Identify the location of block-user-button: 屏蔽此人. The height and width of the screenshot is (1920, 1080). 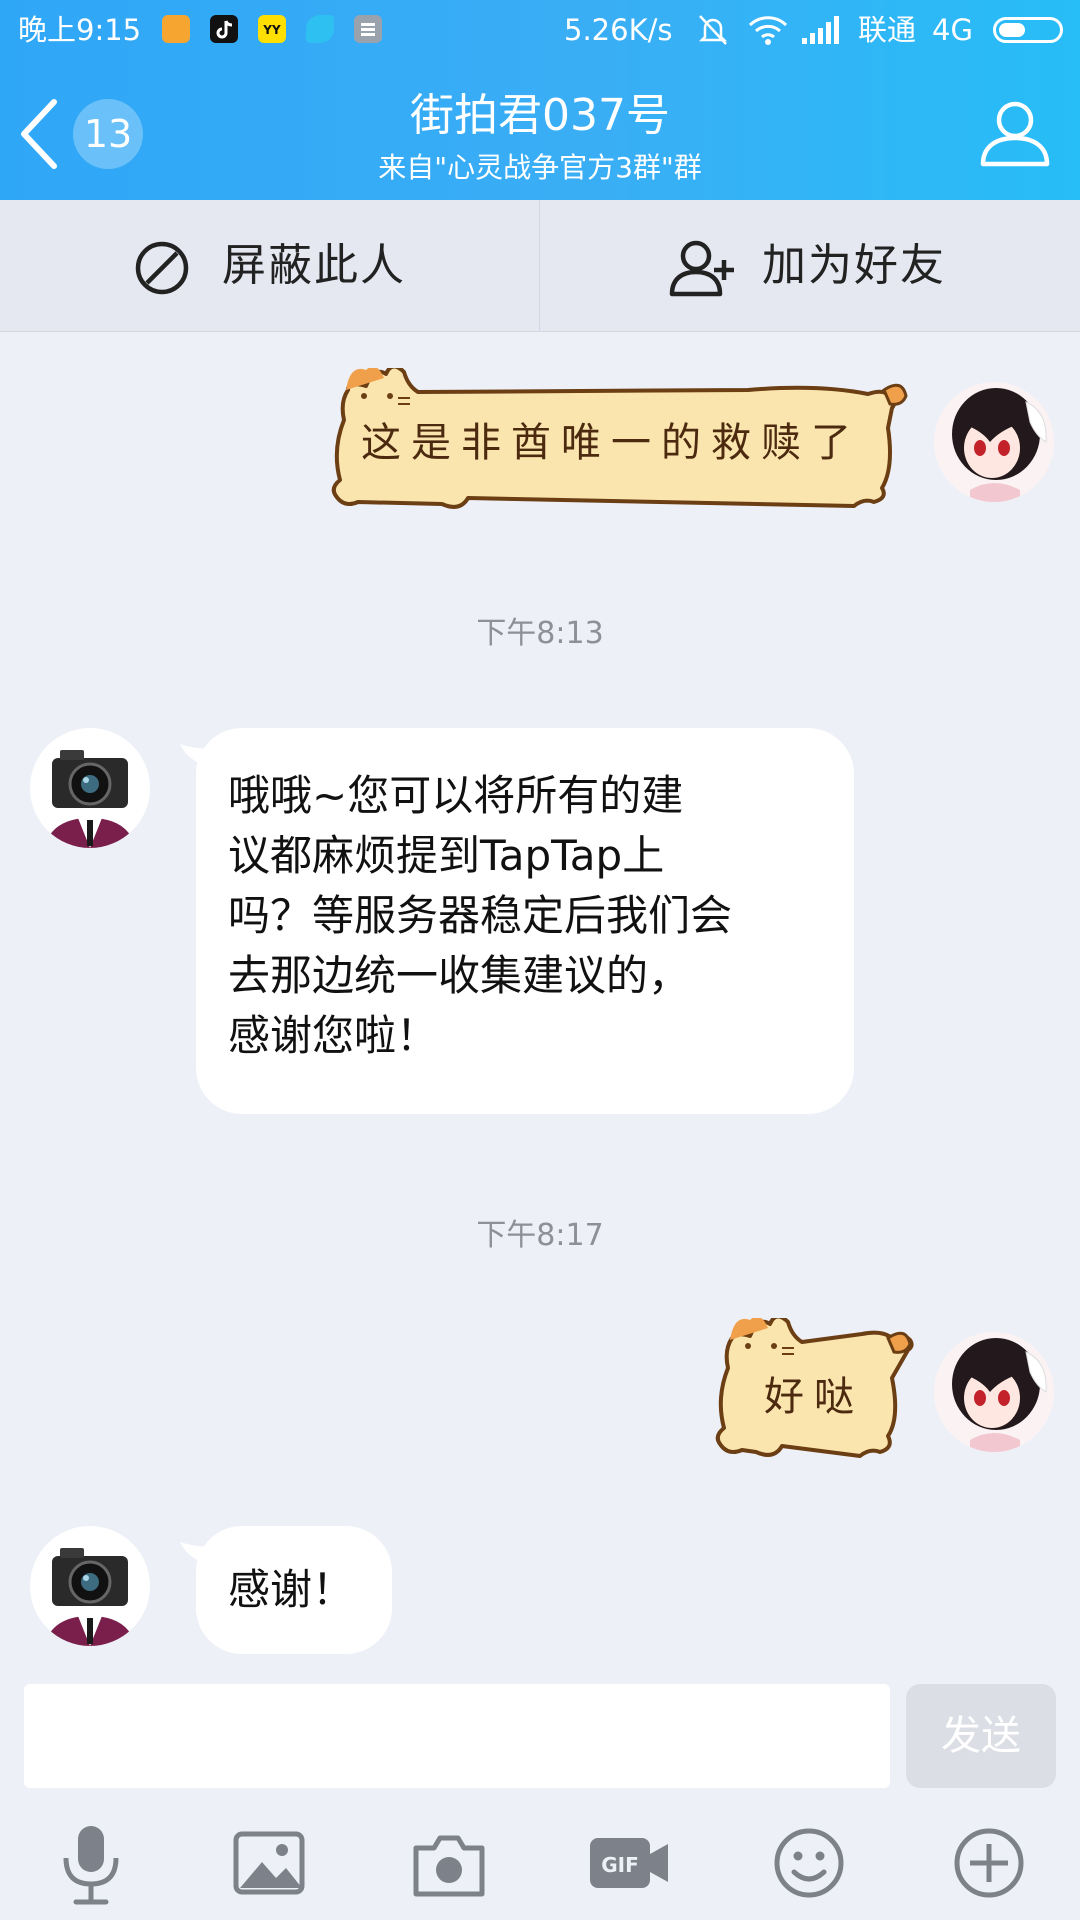
(269, 266).